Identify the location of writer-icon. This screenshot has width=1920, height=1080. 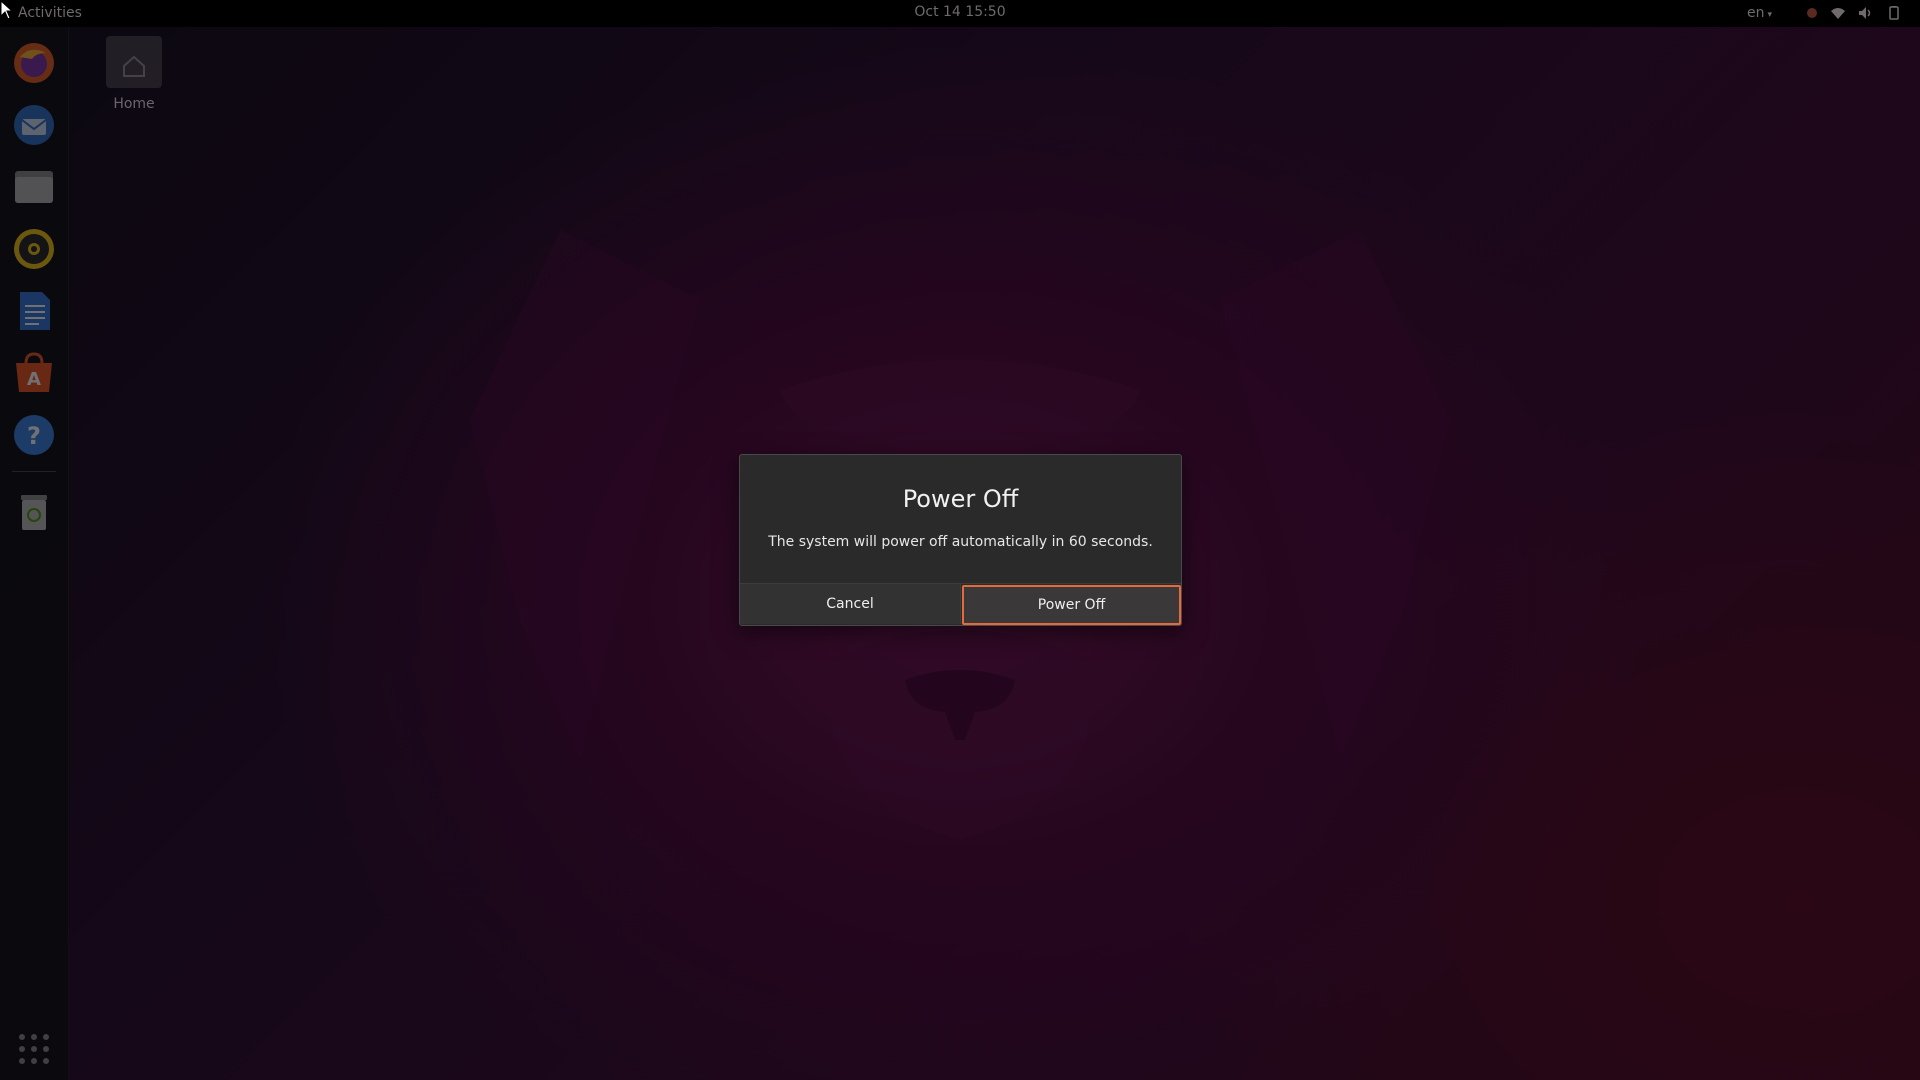
(34, 311).